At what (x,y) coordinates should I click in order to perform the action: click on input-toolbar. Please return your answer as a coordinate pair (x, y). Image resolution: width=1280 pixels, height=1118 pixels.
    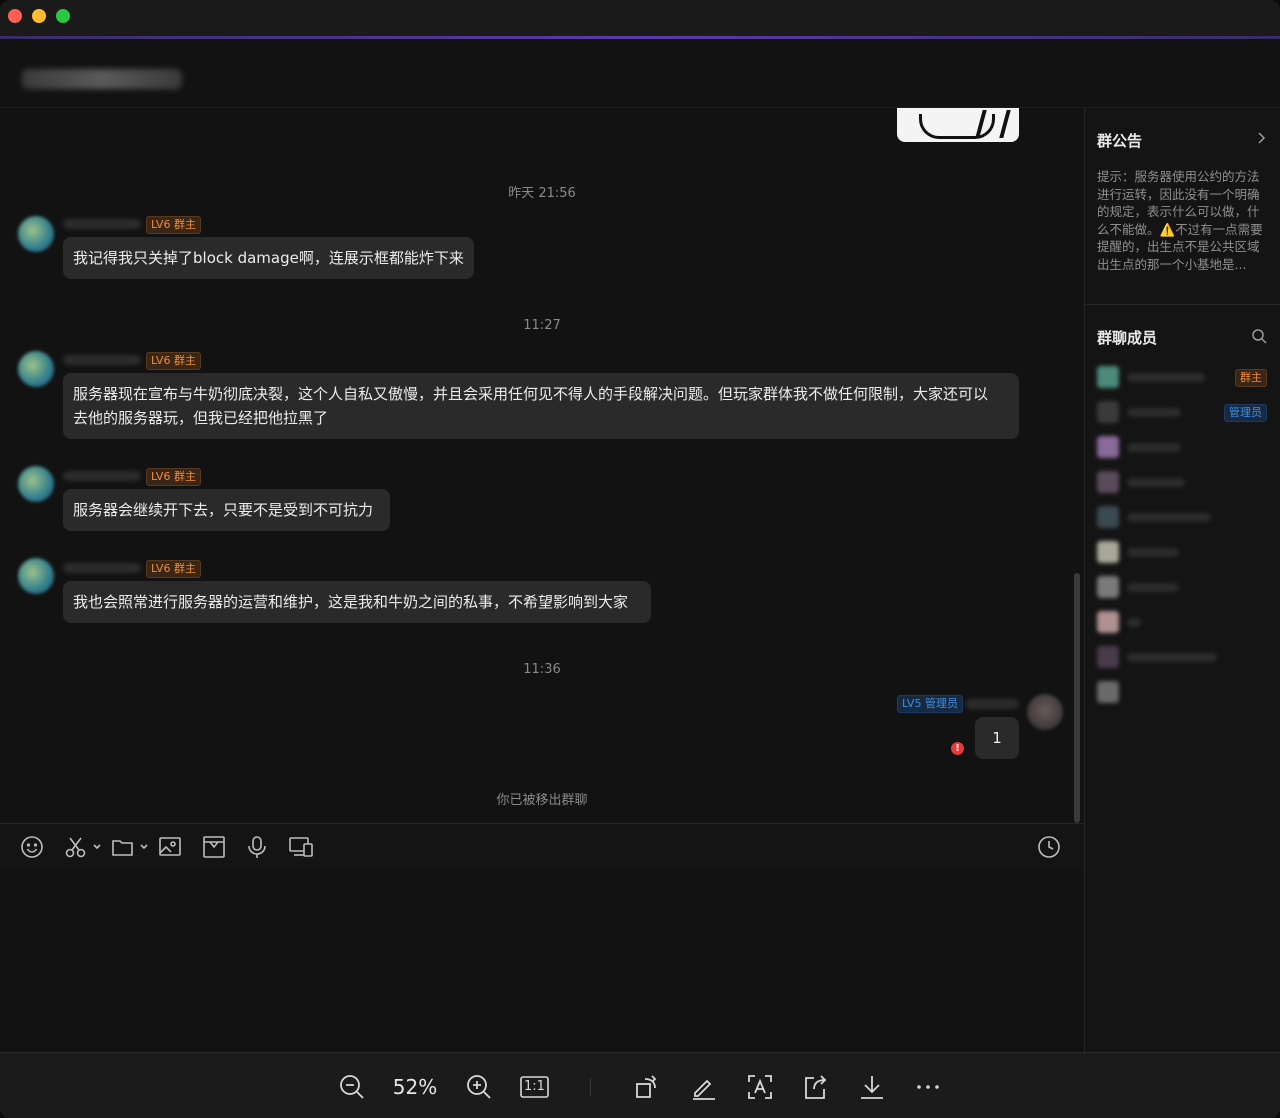
    Looking at the image, I should click on (542, 846).